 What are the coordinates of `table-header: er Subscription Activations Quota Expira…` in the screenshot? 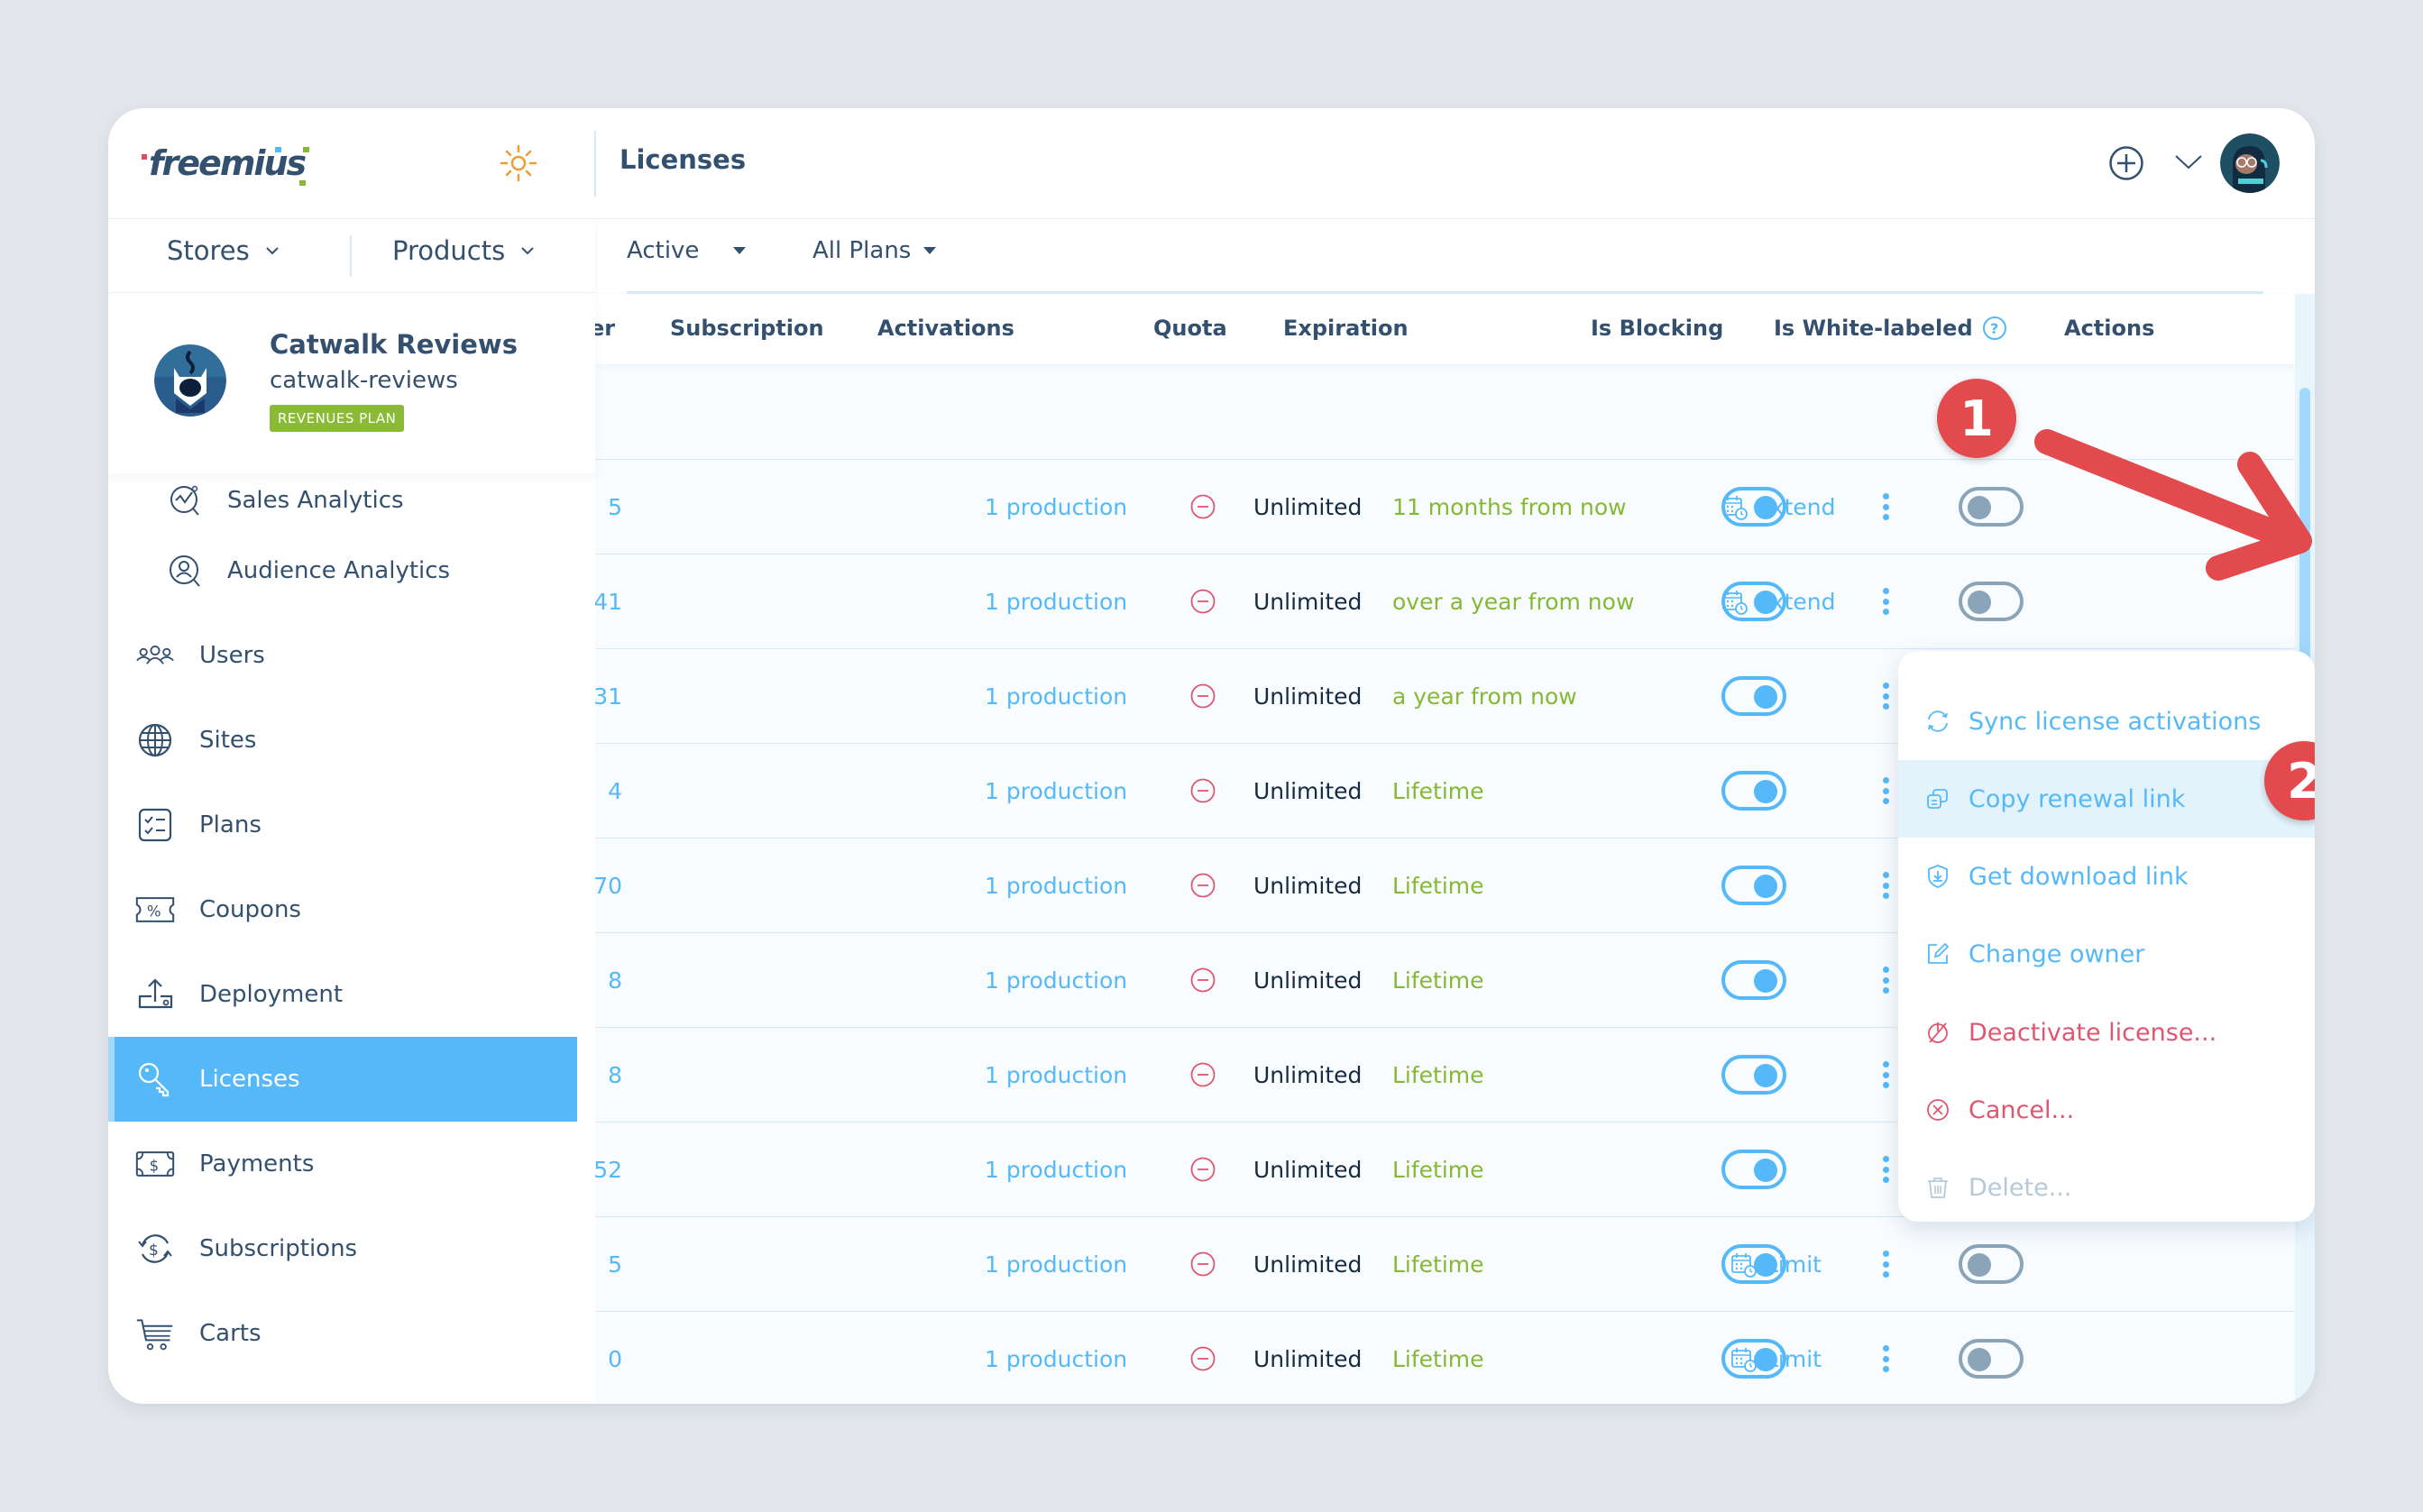 It's located at (1442, 329).